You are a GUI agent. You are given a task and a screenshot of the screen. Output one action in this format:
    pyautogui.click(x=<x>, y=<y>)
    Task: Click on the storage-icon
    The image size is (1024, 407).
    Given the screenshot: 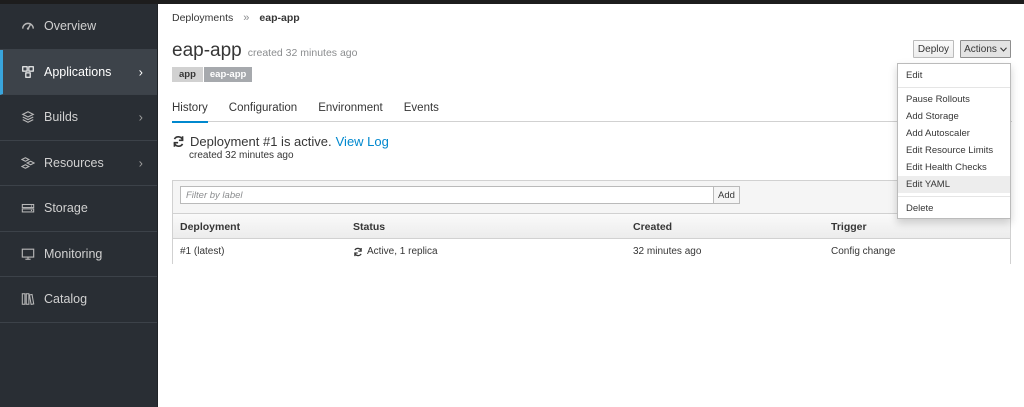 What is the action you would take?
    pyautogui.click(x=28, y=208)
    